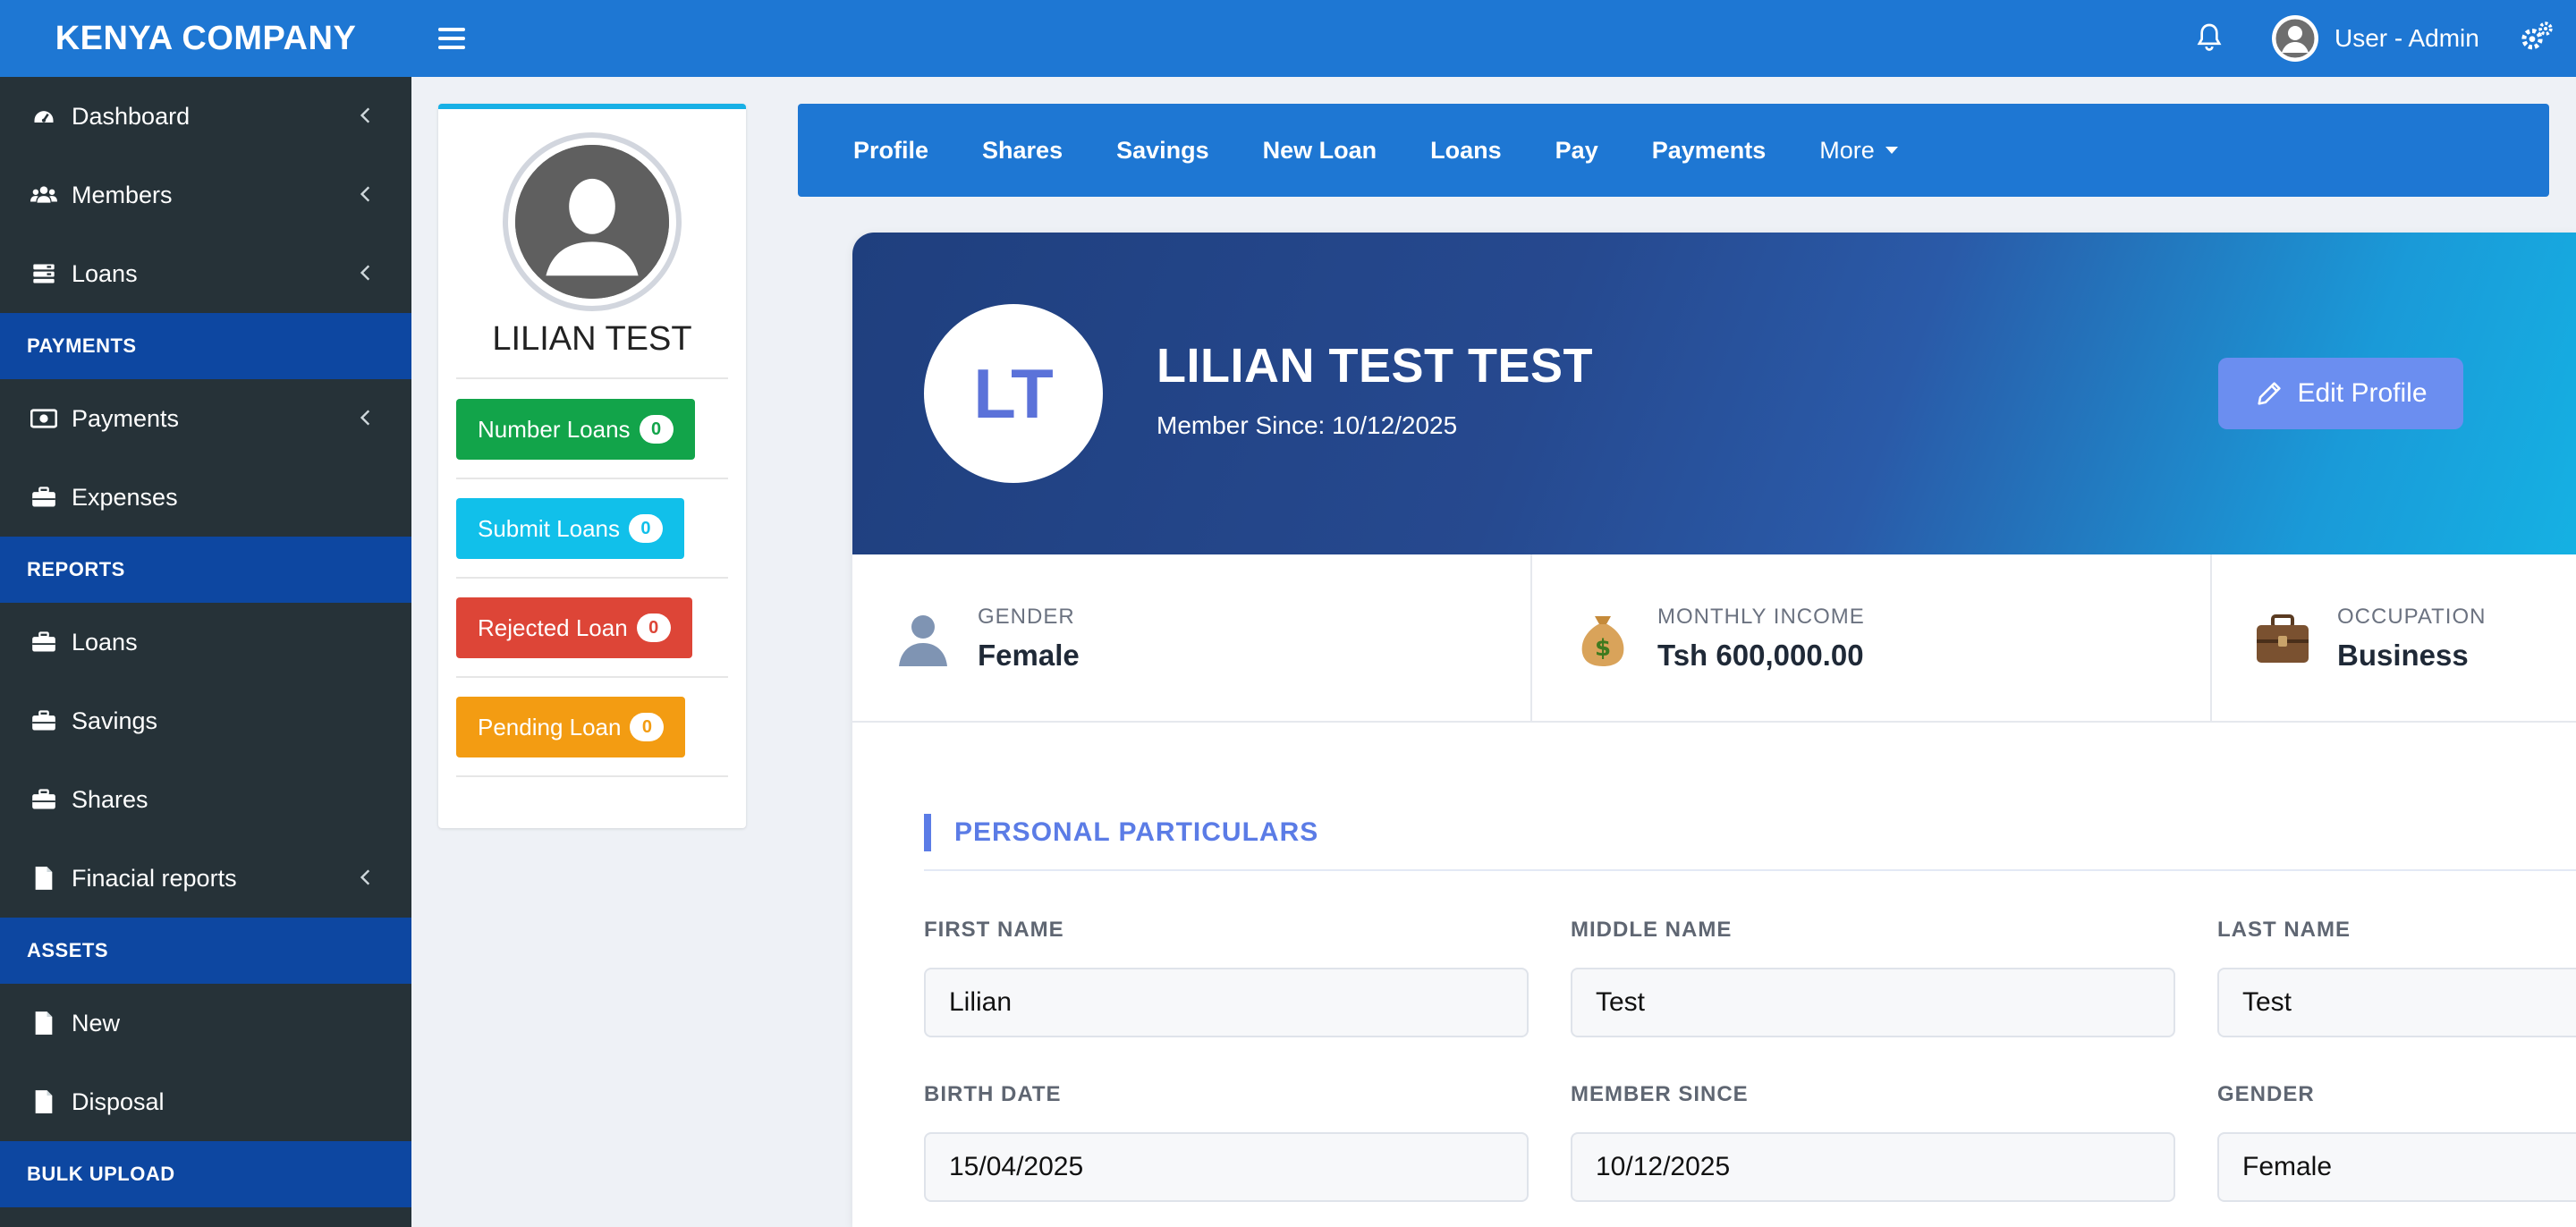  Describe the element at coordinates (451, 38) in the screenshot. I see `hamburger-menu-icon` at that location.